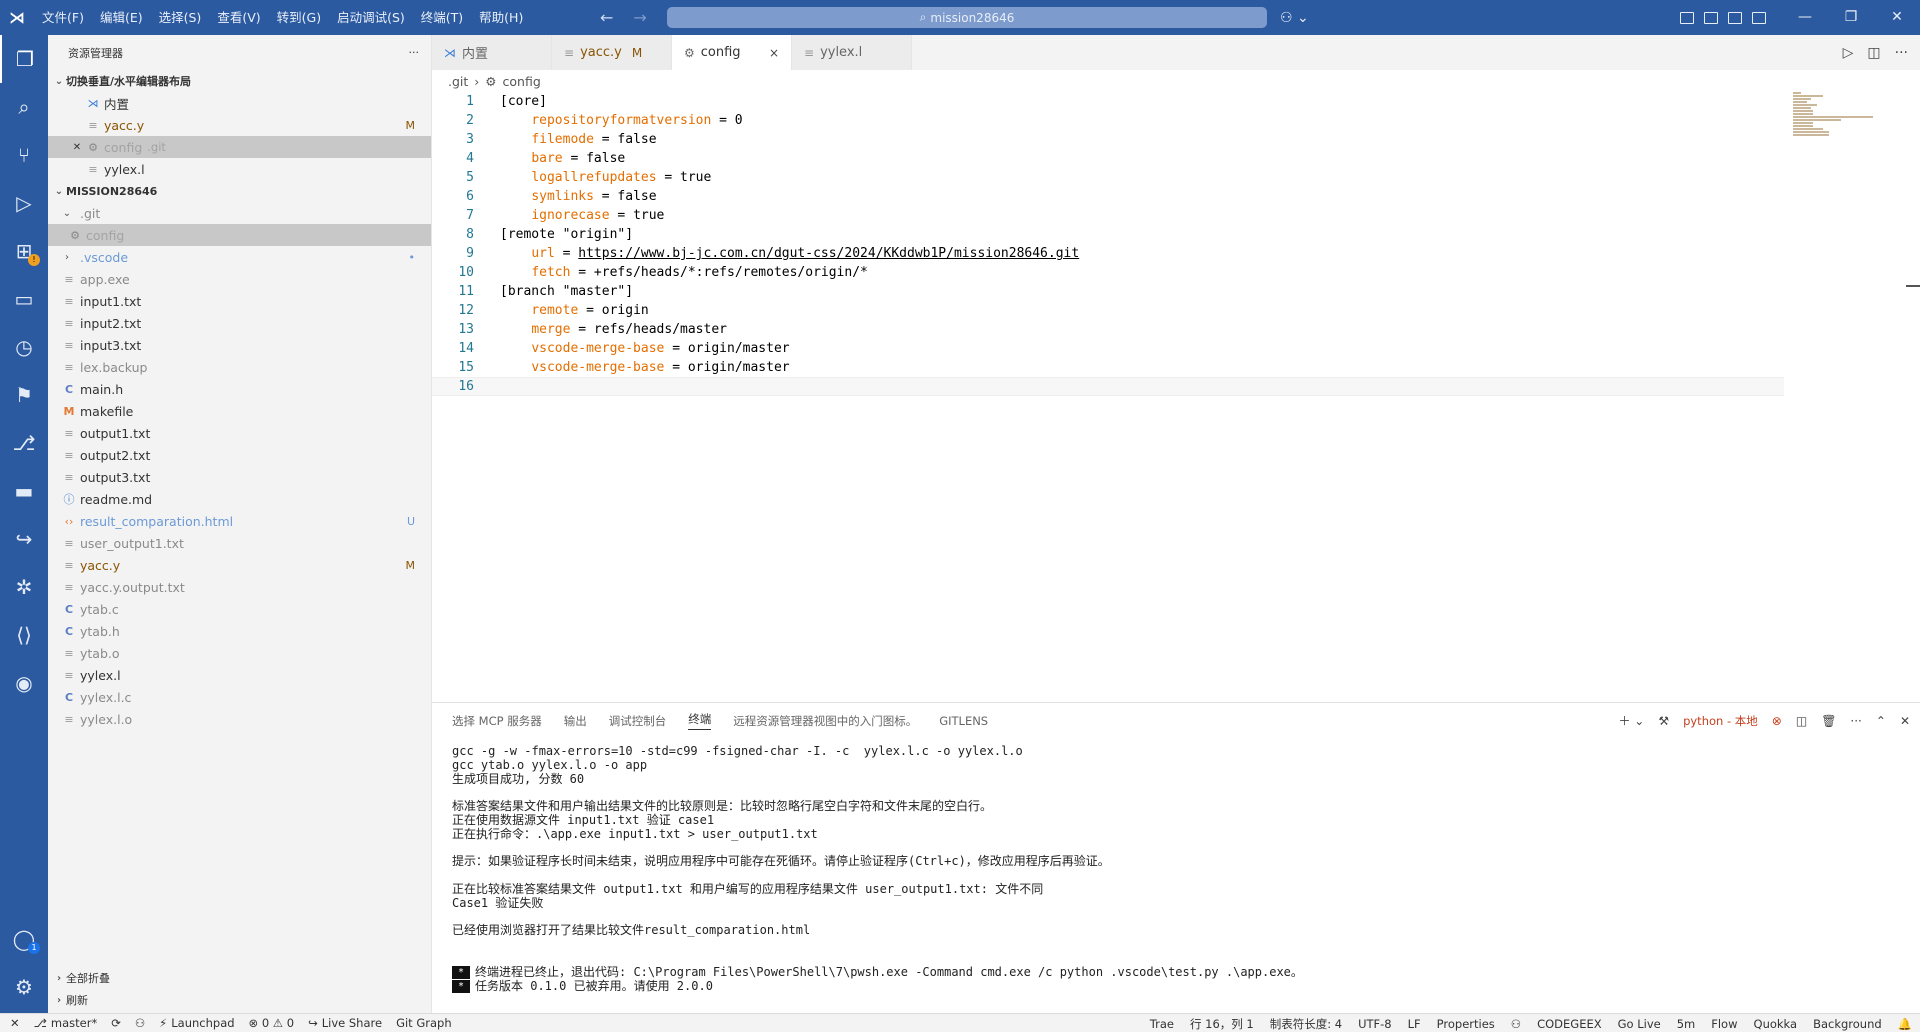  Describe the element at coordinates (24, 683) in the screenshot. I see `github-icon: ◉` at that location.